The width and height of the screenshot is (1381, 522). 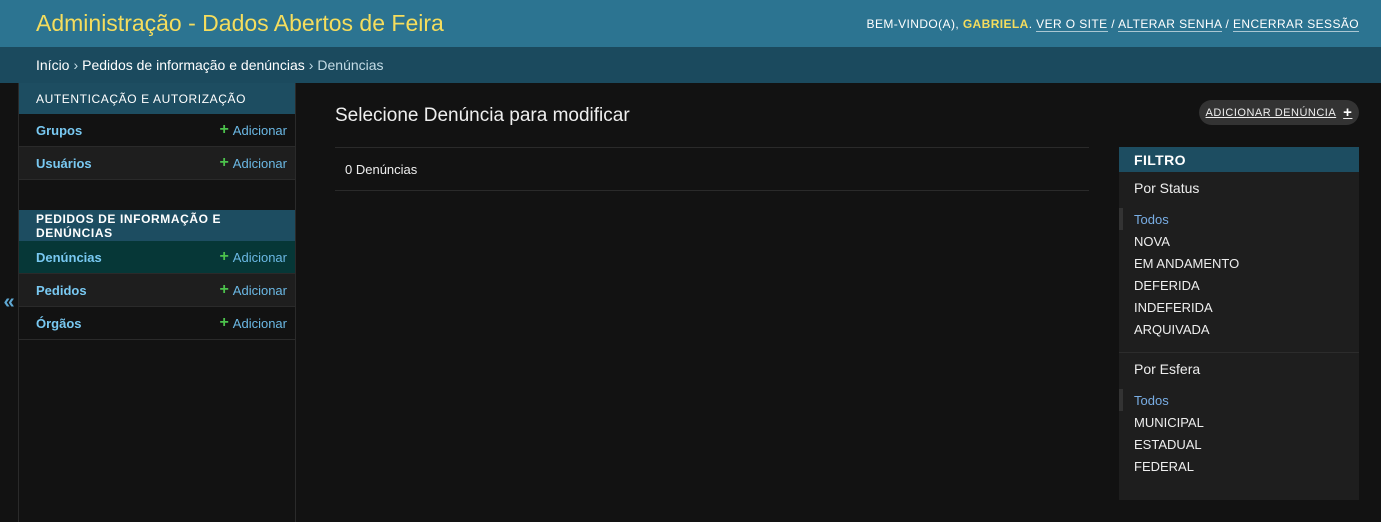 I want to click on username: GABRIELA, so click(x=995, y=23).